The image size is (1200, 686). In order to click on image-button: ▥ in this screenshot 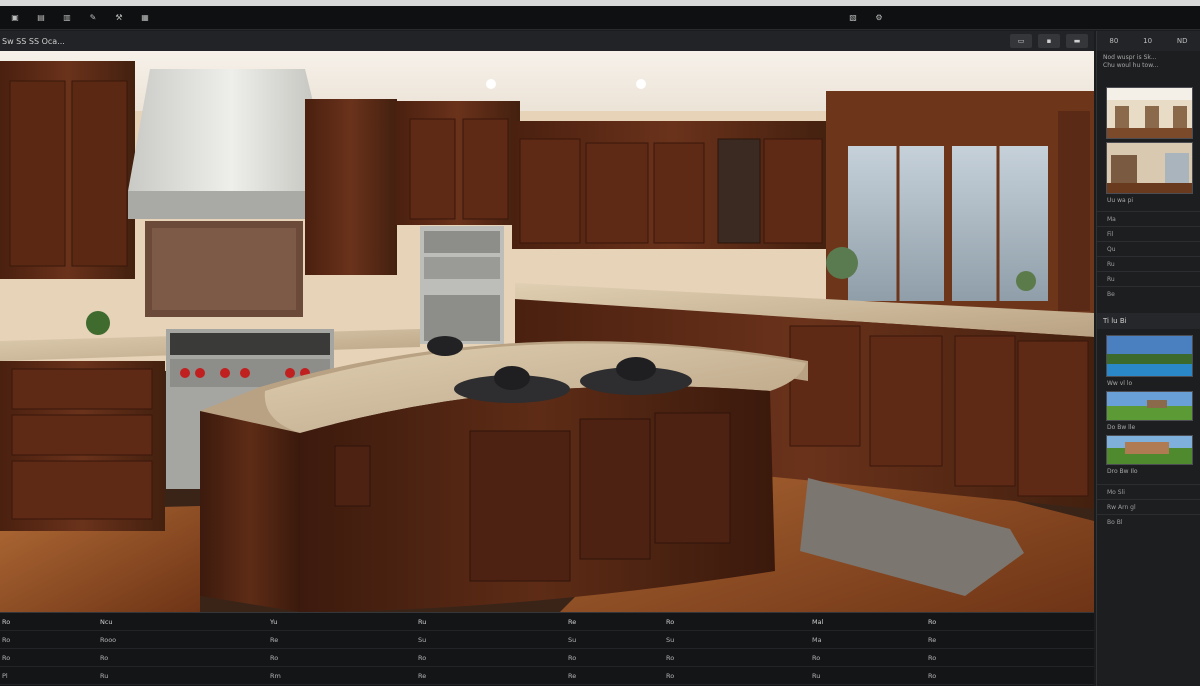, I will do `click(67, 18)`.